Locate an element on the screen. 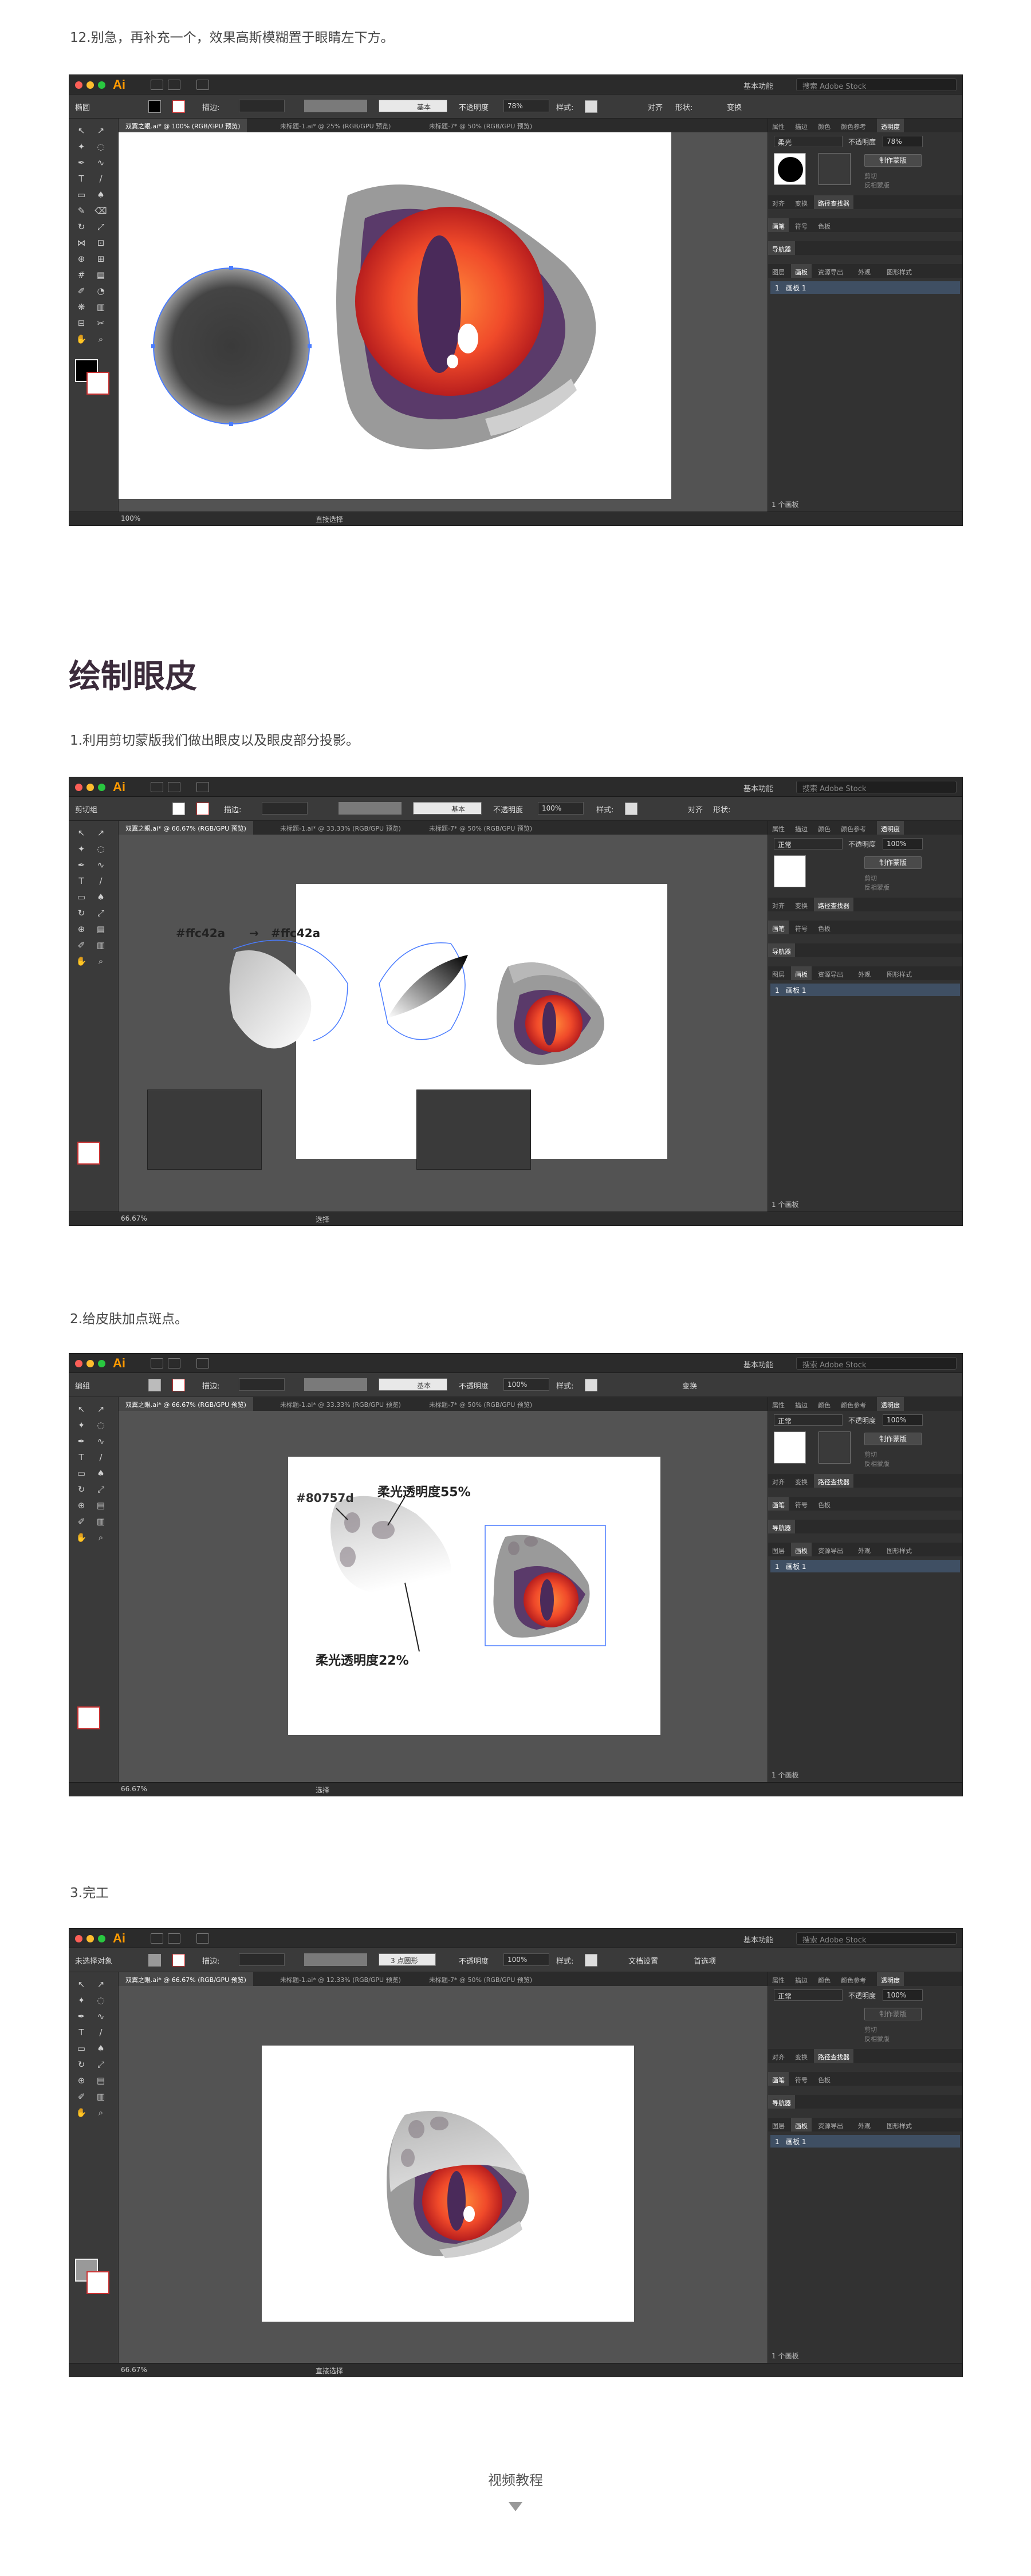  doc-tab-1: 双翼之眼.ai* @ 66.67% (RGB/GPU 预览) is located at coordinates (186, 828).